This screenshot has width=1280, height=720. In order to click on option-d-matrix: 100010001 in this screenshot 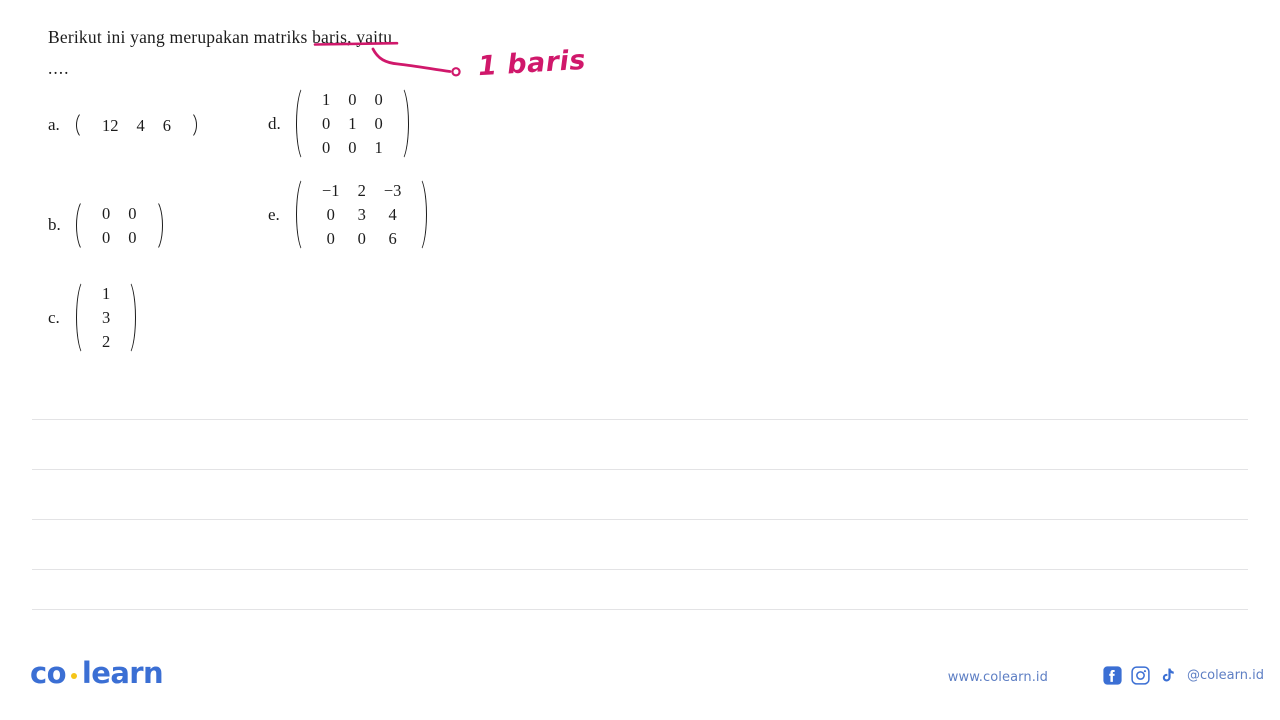, I will do `click(352, 123)`.